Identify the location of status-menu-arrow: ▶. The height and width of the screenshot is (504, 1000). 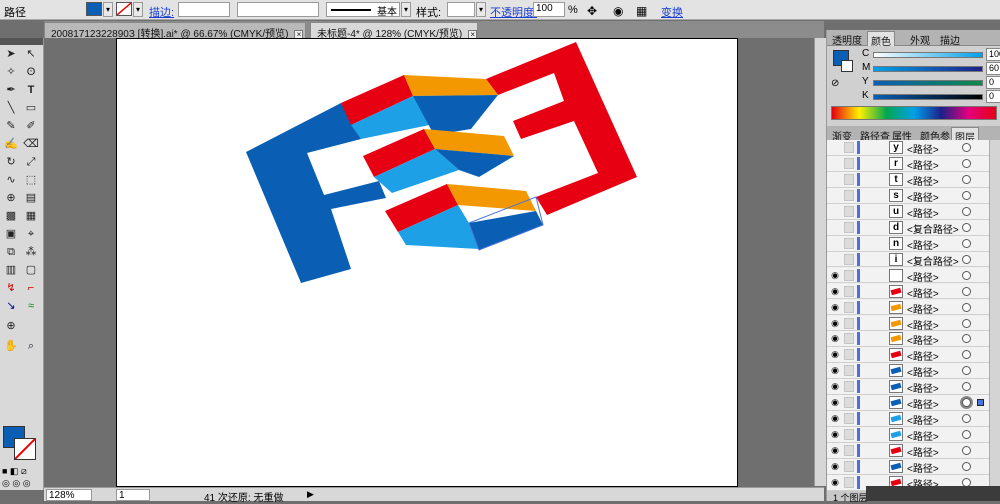
(310, 494).